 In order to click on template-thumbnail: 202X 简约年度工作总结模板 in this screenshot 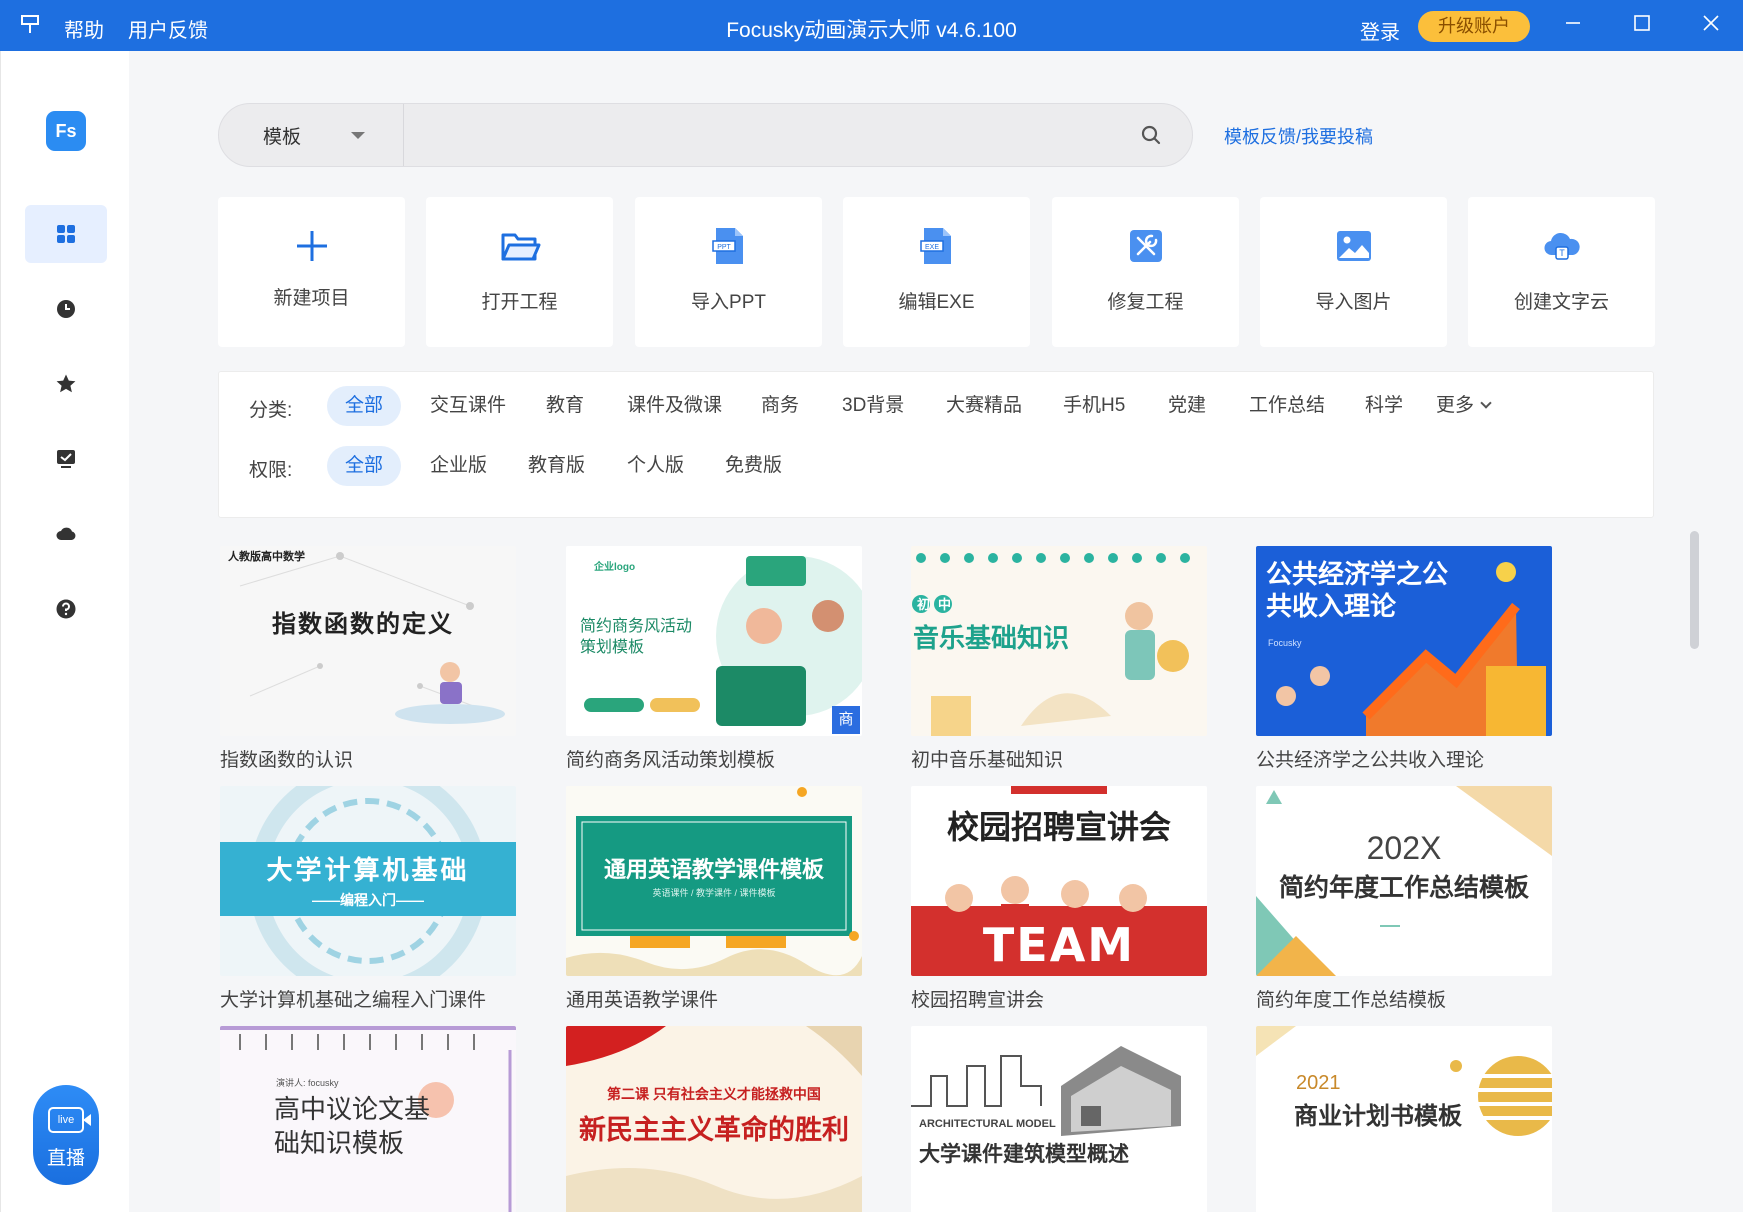, I will do `click(1404, 881)`.